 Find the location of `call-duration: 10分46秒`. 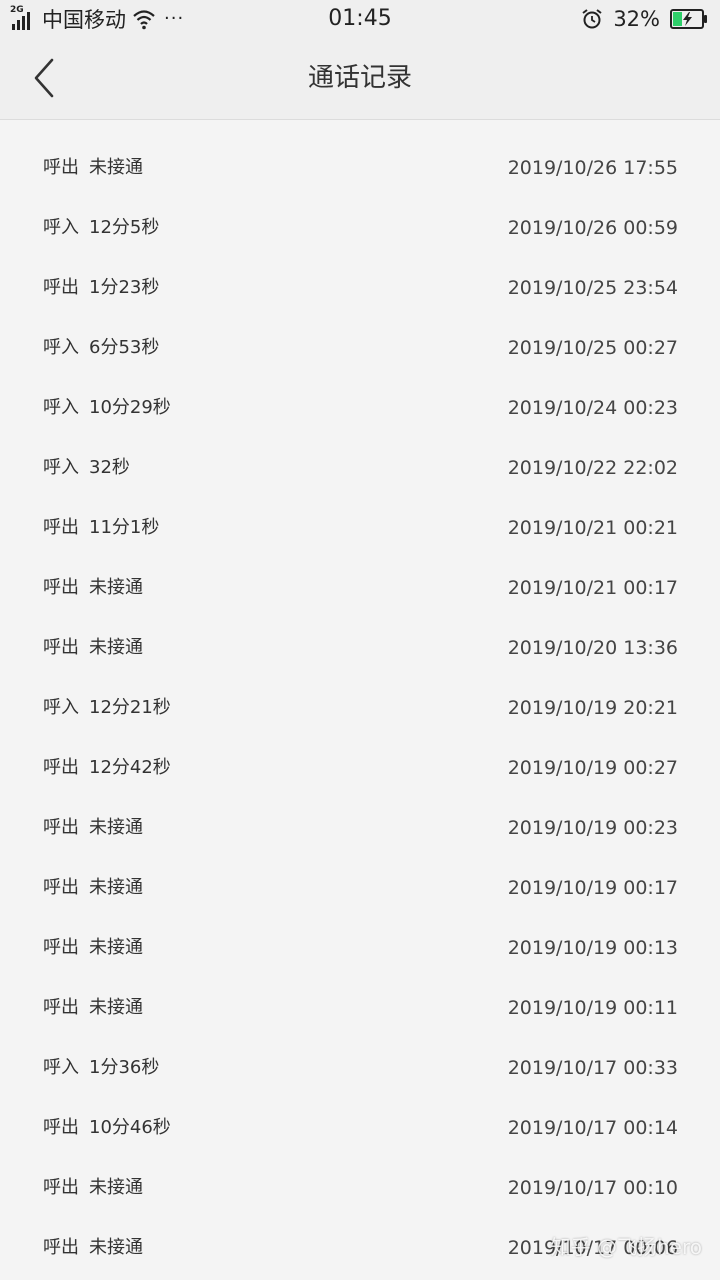

call-duration: 10分46秒 is located at coordinates (130, 1127).